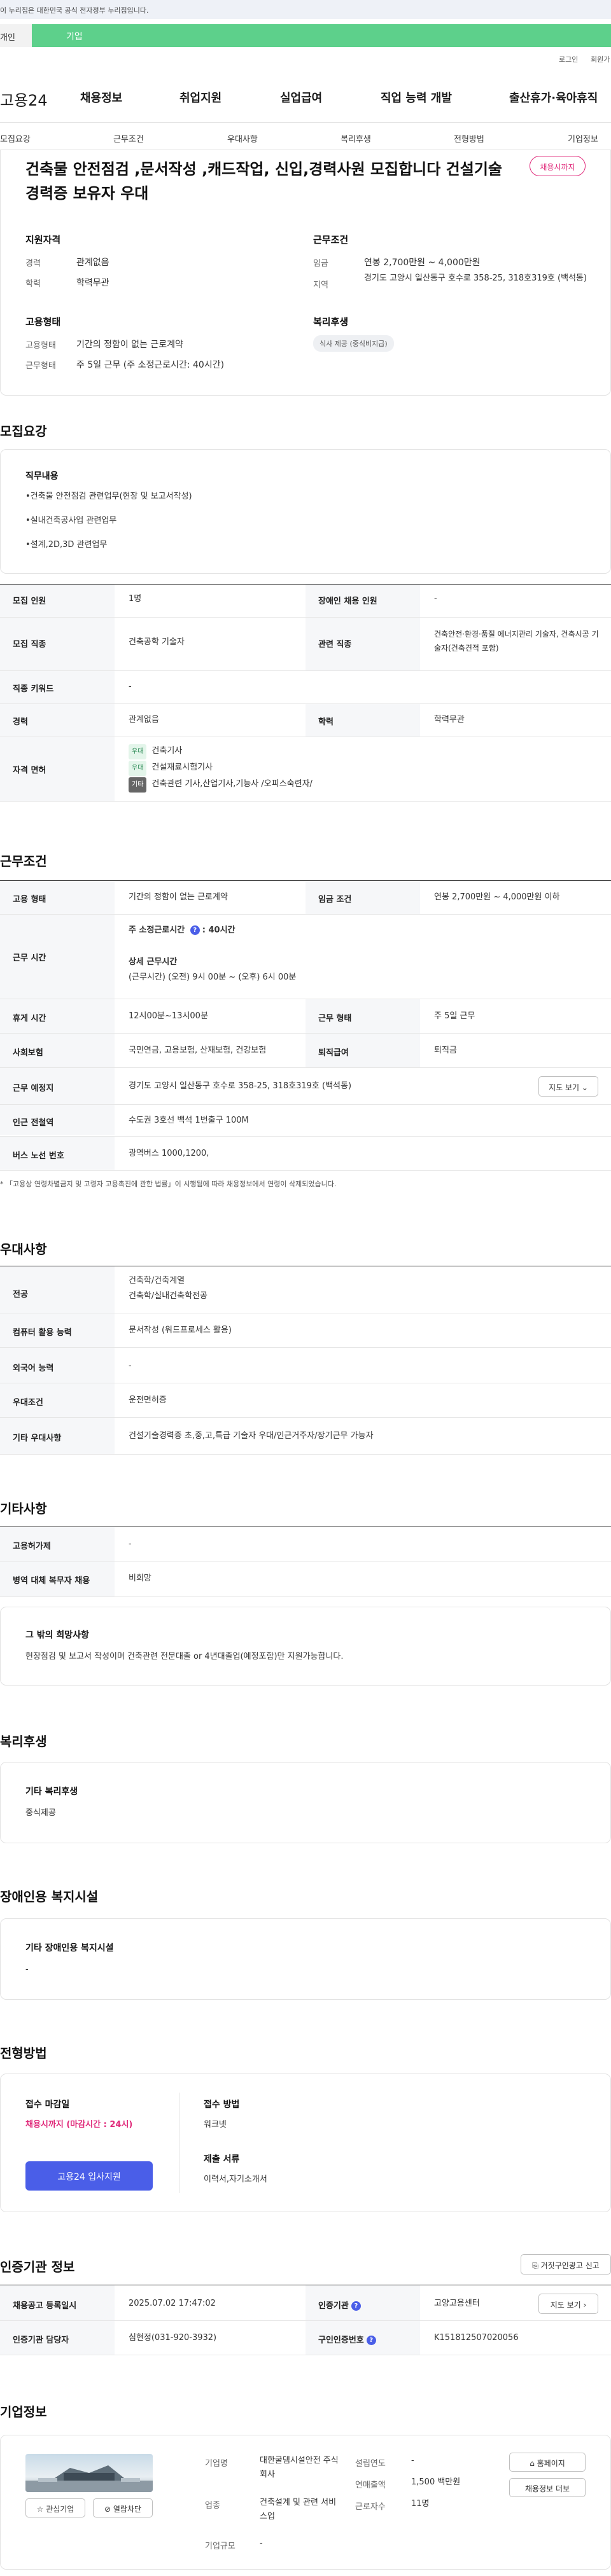 The image size is (611, 2576). Describe the element at coordinates (29, 899) in the screenshot. I see `emp-label: 고용 형태` at that location.